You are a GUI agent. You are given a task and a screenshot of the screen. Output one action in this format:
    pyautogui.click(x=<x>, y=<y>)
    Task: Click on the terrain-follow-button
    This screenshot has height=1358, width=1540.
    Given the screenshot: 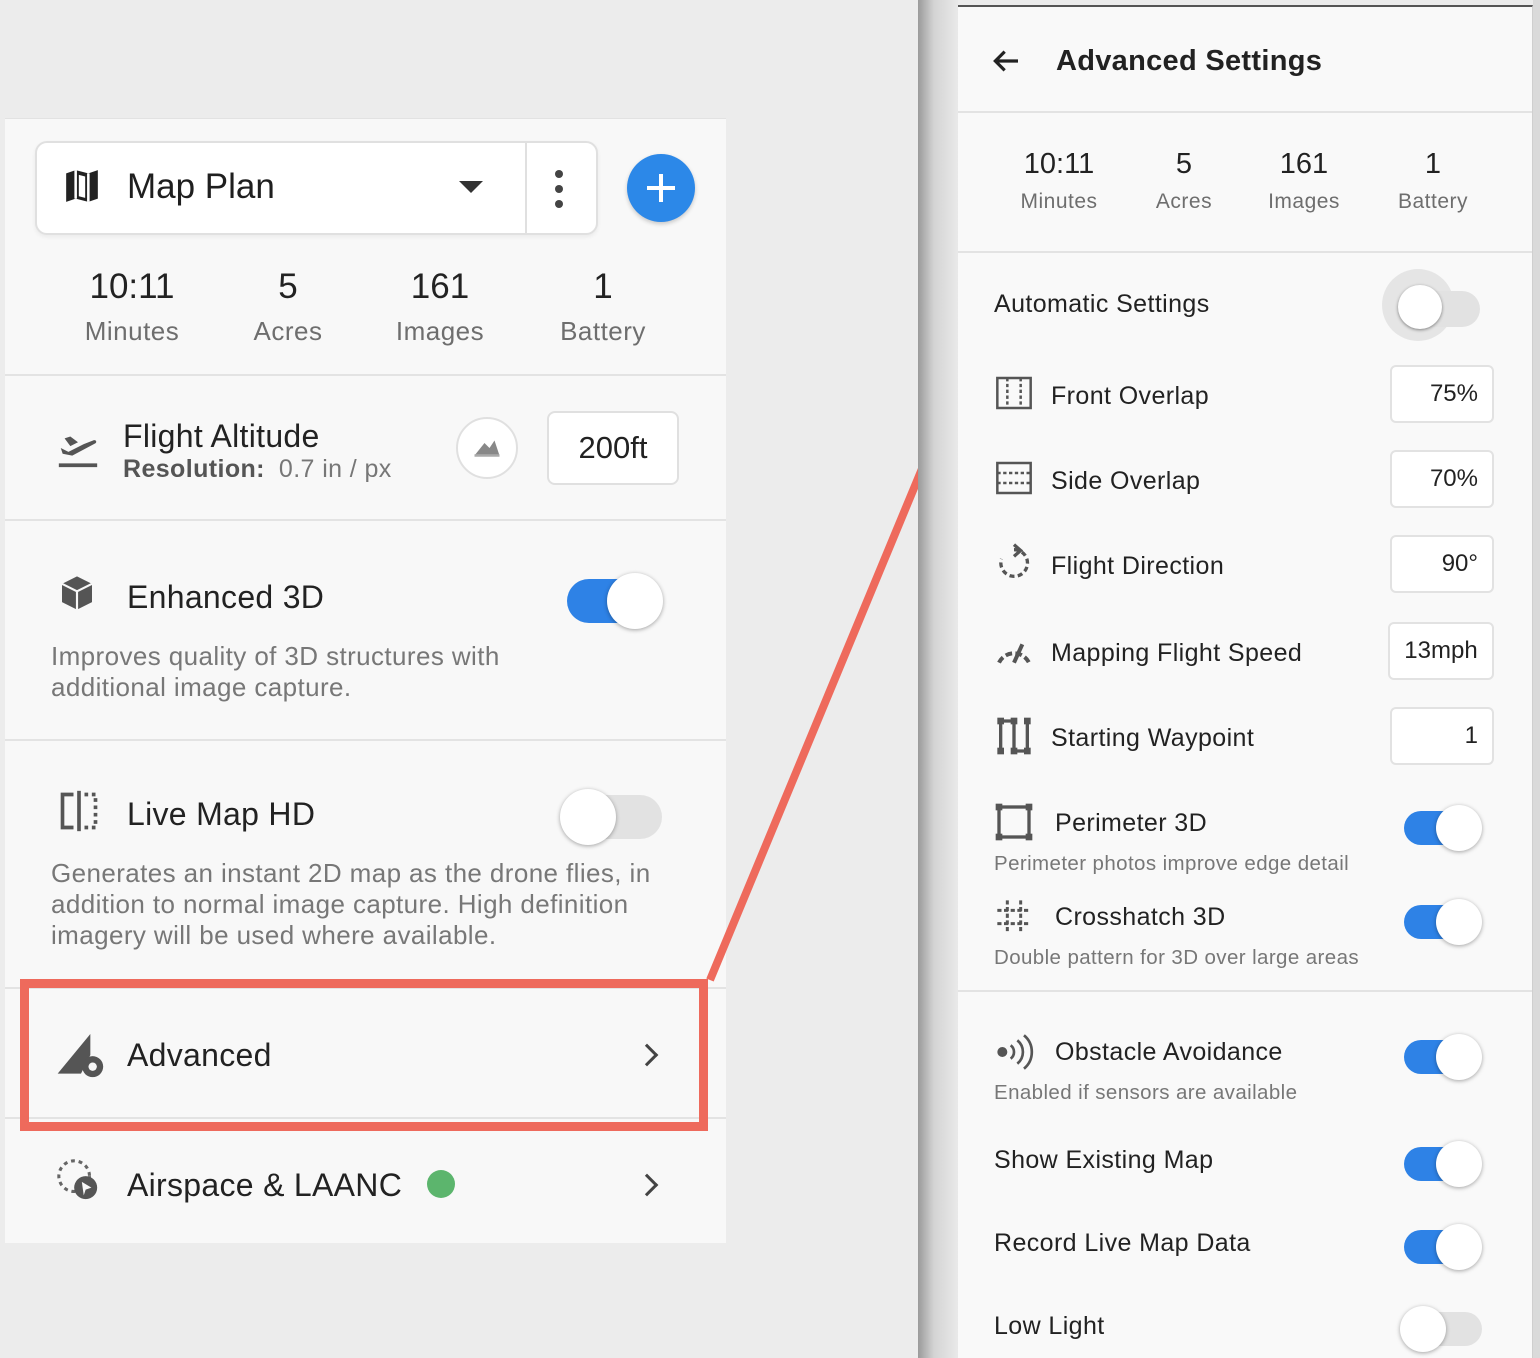 What is the action you would take?
    pyautogui.click(x=487, y=448)
    